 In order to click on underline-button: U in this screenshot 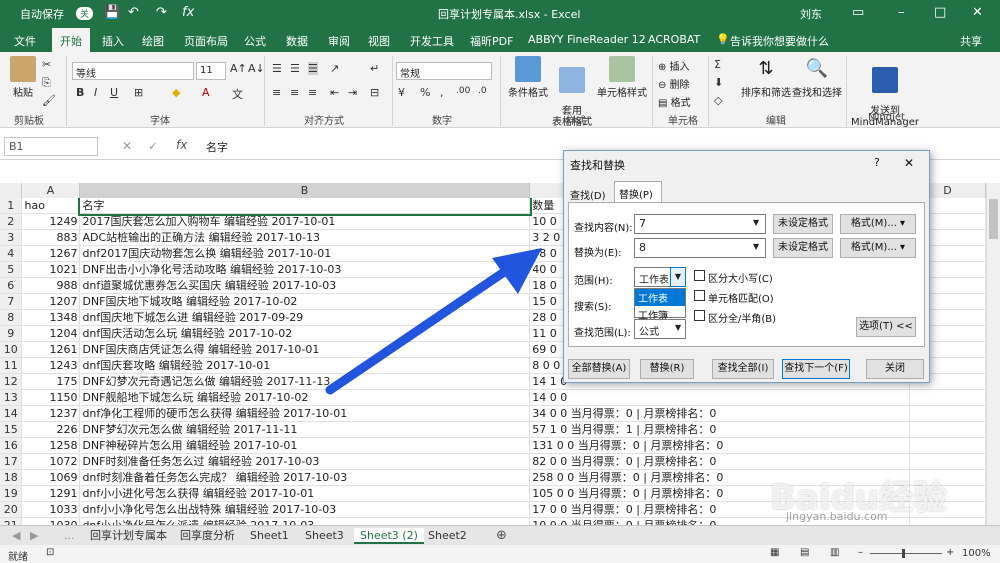, I will do `click(114, 92)`.